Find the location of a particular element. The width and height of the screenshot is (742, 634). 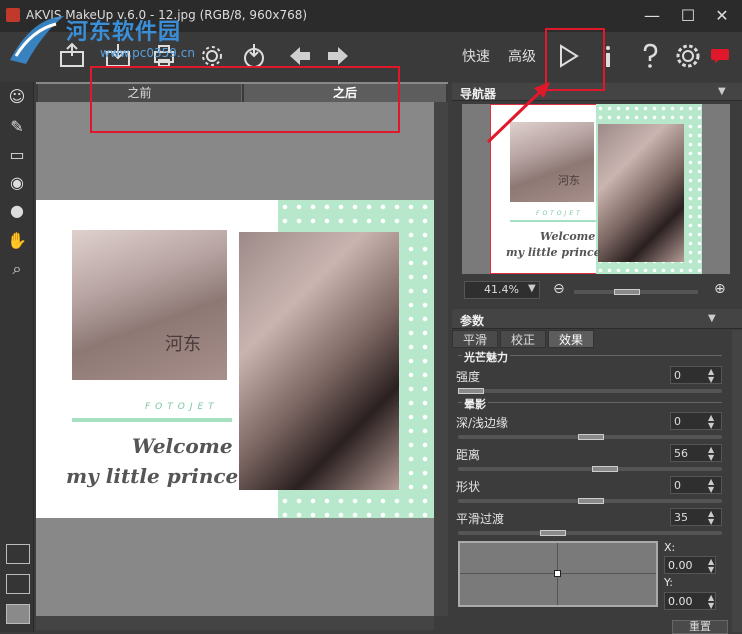

cat-photo is located at coordinates (149, 305).